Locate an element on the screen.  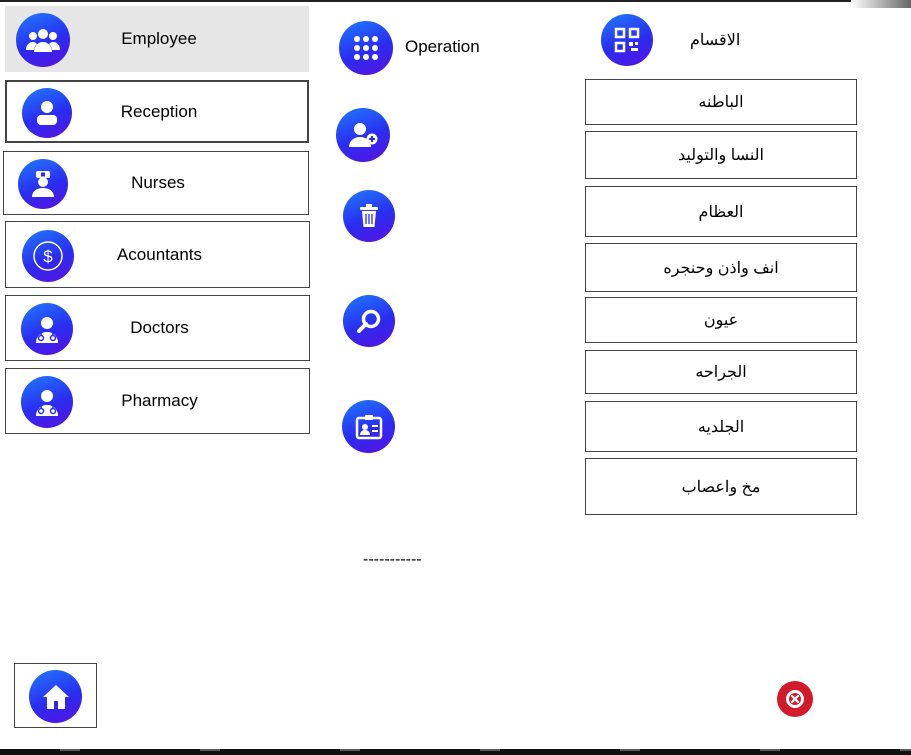
sidebar-item-label: Pharmacy is located at coordinates (159, 400).